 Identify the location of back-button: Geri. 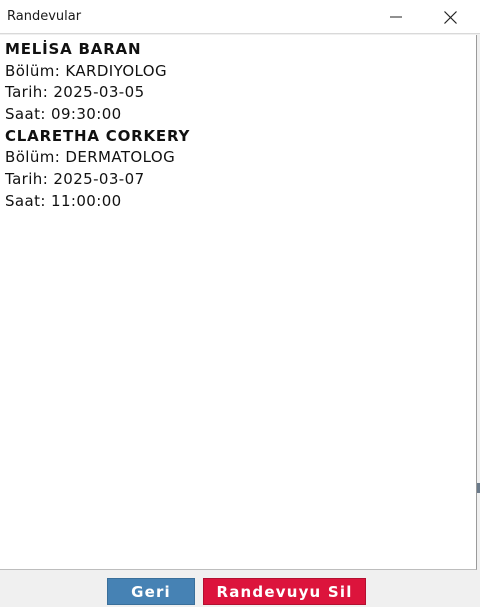
(151, 591).